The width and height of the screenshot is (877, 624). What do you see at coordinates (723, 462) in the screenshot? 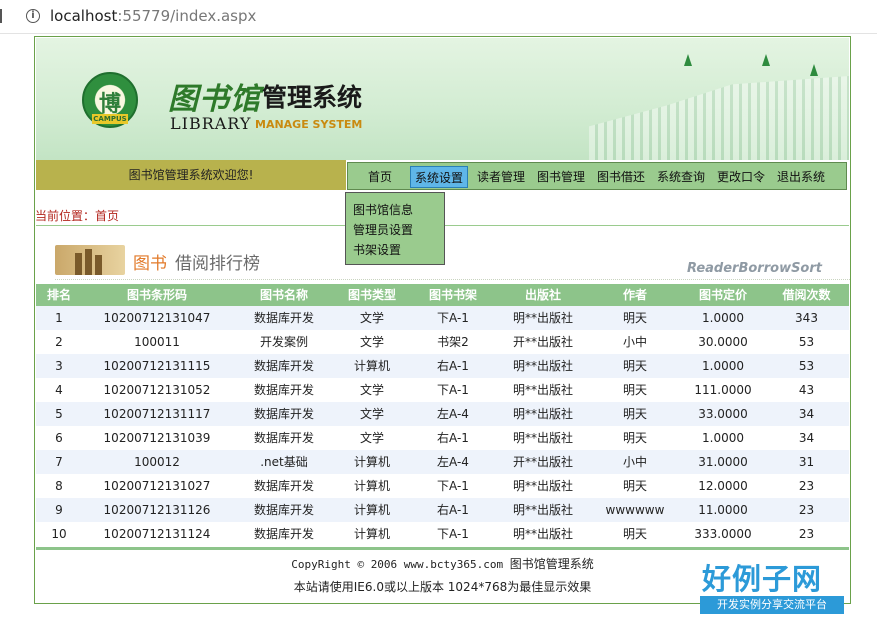
I see `cell-price: 31.0000` at bounding box center [723, 462].